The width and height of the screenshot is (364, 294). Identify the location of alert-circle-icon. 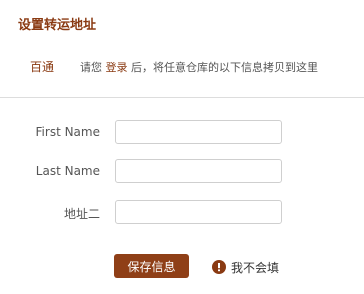
(219, 266).